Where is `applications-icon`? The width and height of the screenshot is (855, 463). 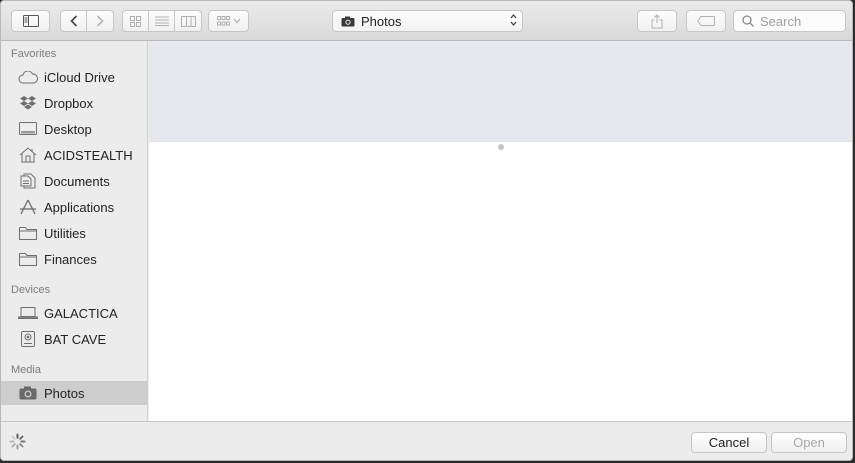
applications-icon is located at coordinates (28, 207).